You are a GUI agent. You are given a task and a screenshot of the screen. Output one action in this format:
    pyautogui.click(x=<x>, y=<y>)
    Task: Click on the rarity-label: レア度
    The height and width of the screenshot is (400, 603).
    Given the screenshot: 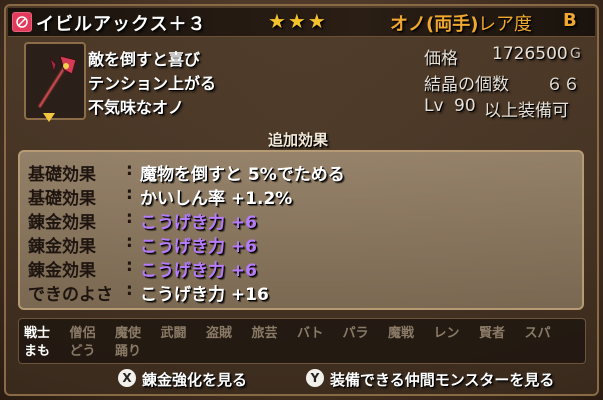 What is the action you would take?
    pyautogui.click(x=505, y=24)
    